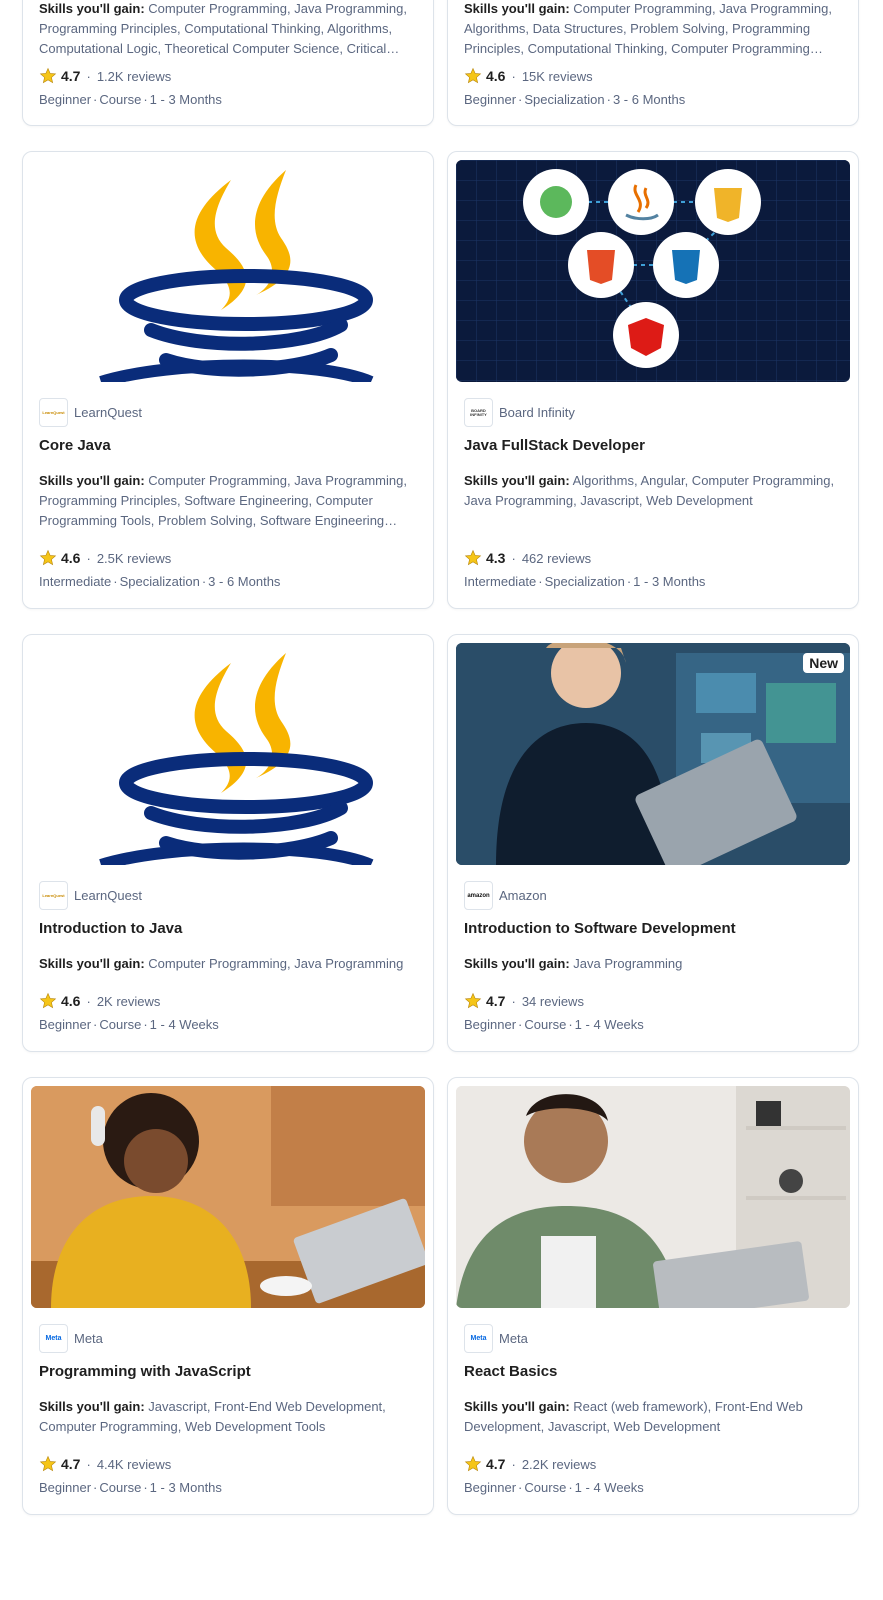 The width and height of the screenshot is (883, 1600). Describe the element at coordinates (110, 928) in the screenshot. I see `course-title: Introduction to Java` at that location.